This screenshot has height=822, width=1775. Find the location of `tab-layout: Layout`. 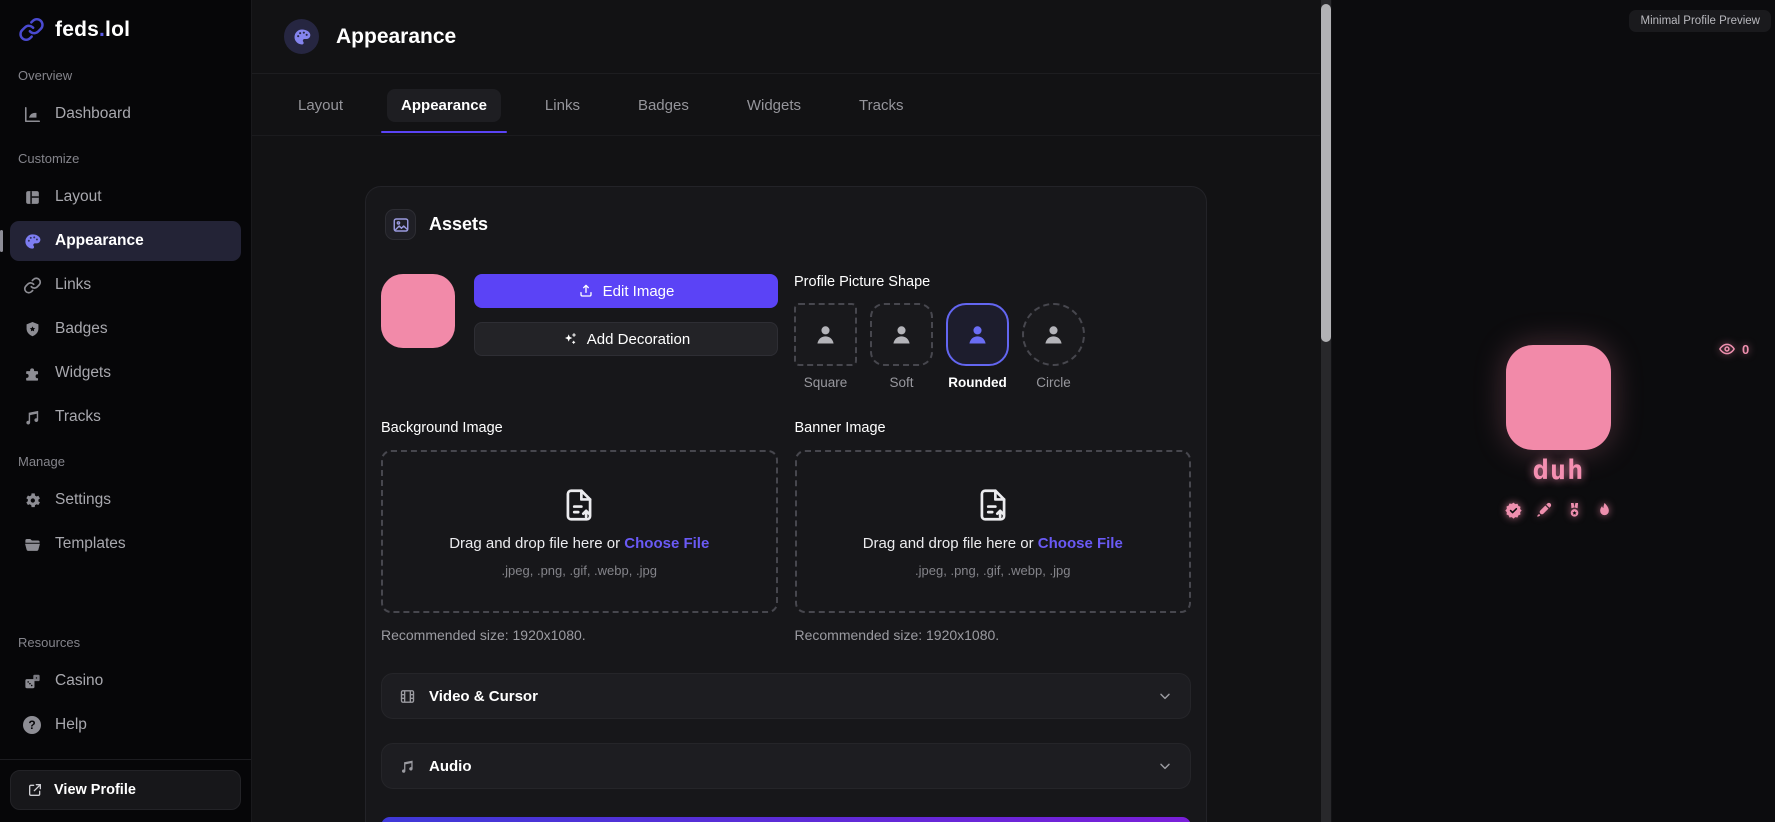

tab-layout: Layout is located at coordinates (320, 105).